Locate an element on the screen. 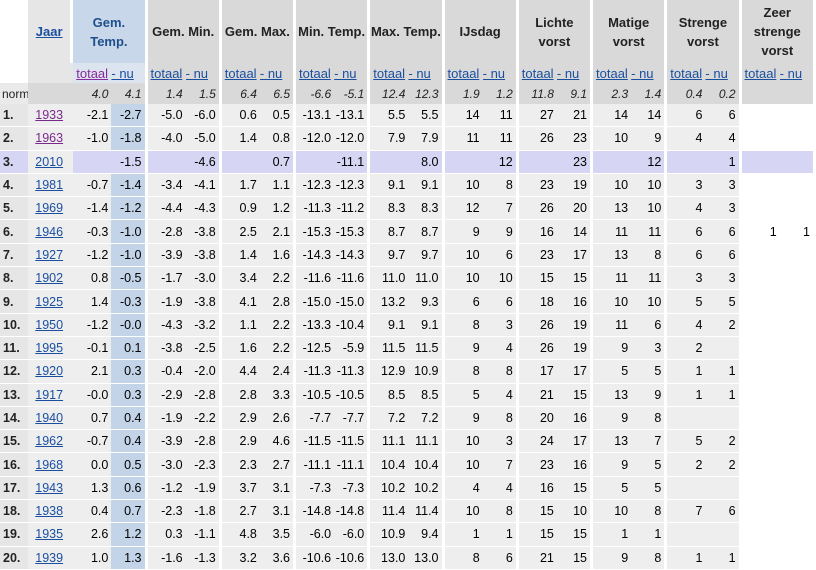  sort-nu-3: - nu is located at coordinates (352, 73).